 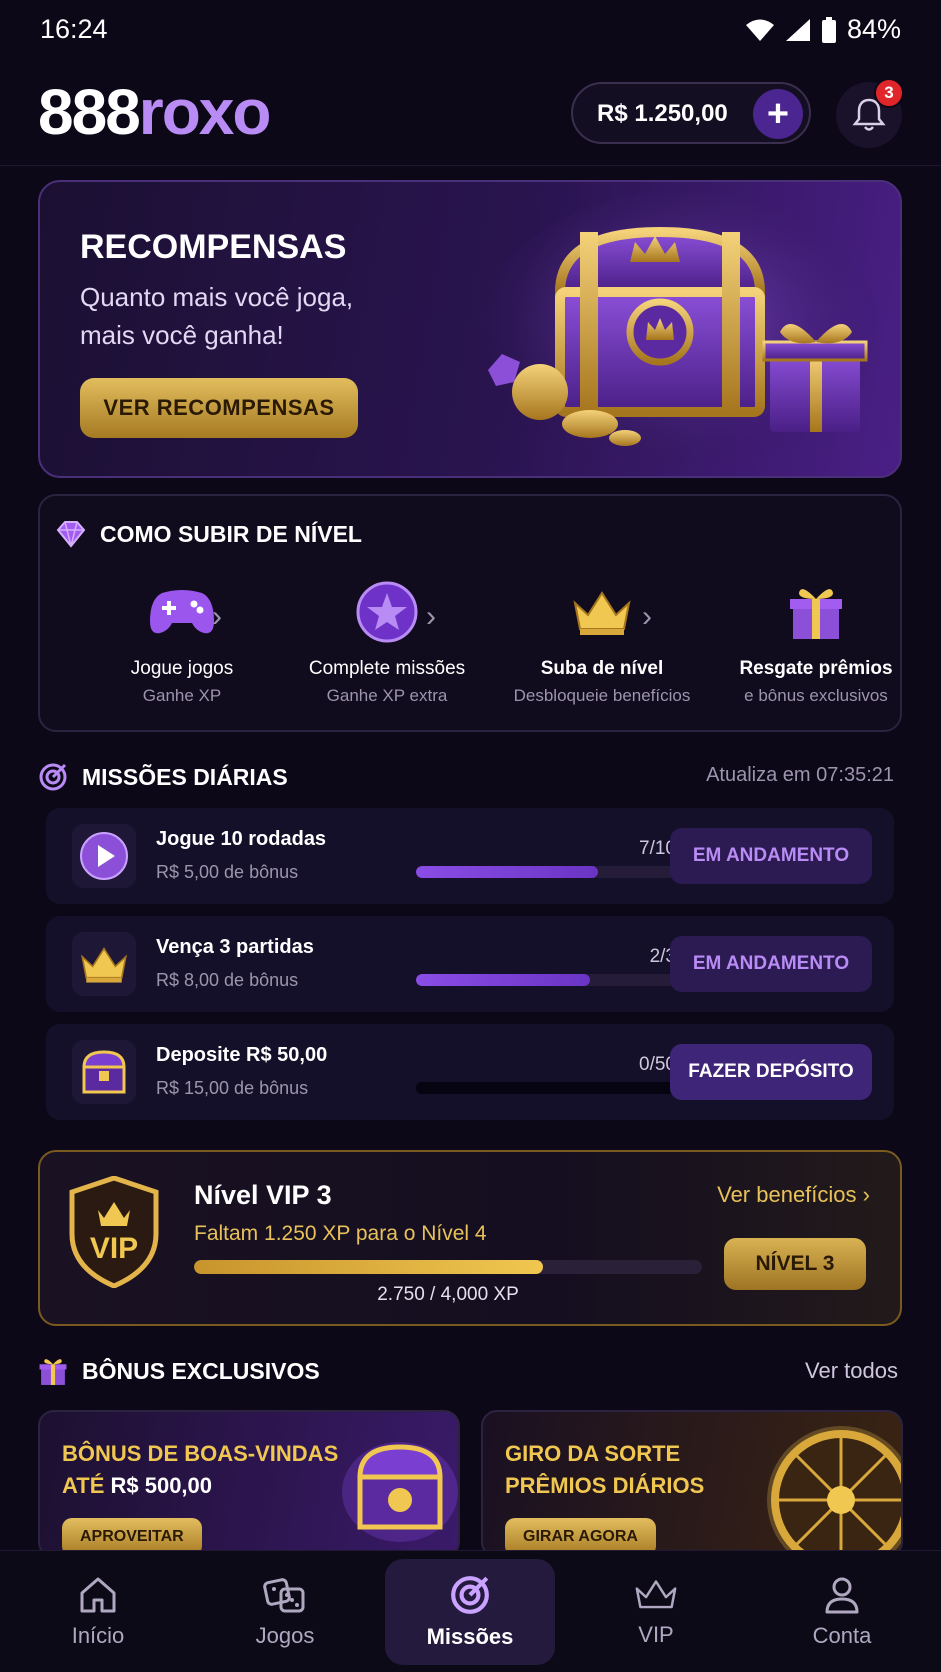 I want to click on mission-reward: R$ 5,00 de bônus, so click(x=227, y=872).